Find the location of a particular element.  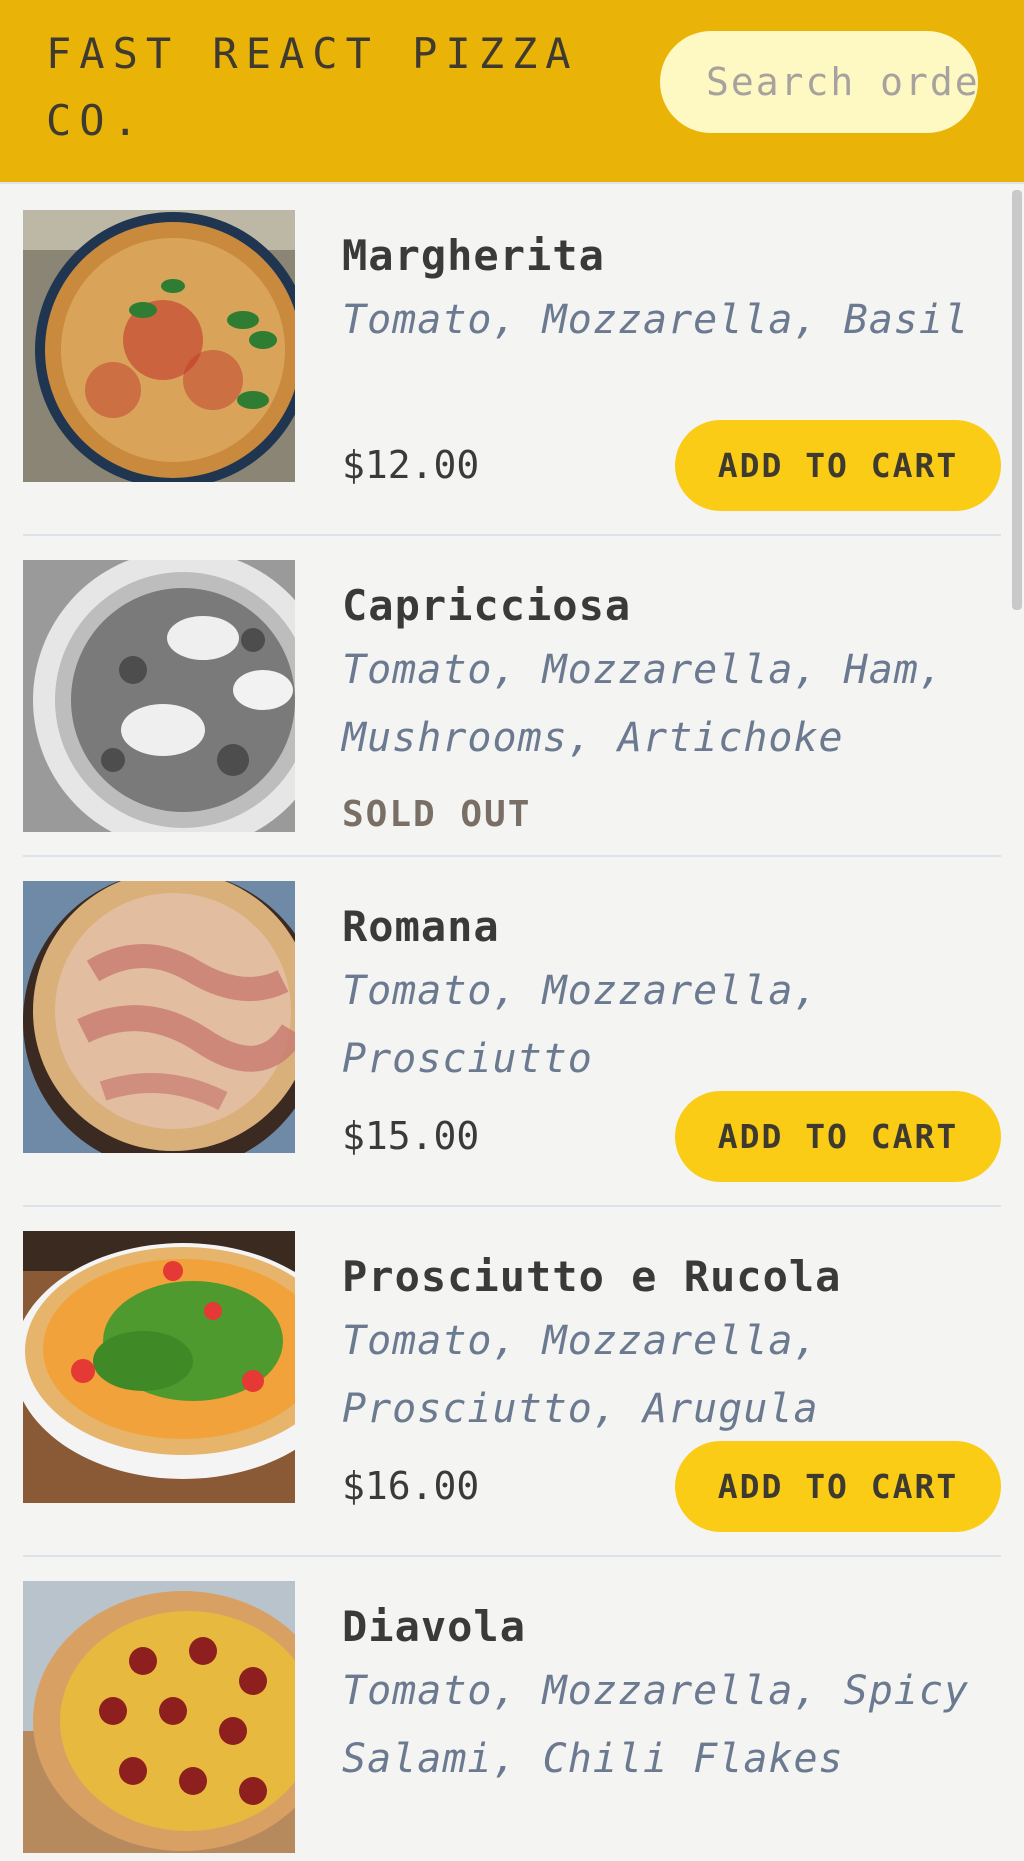

pizza-image-margherita is located at coordinates (159, 346).